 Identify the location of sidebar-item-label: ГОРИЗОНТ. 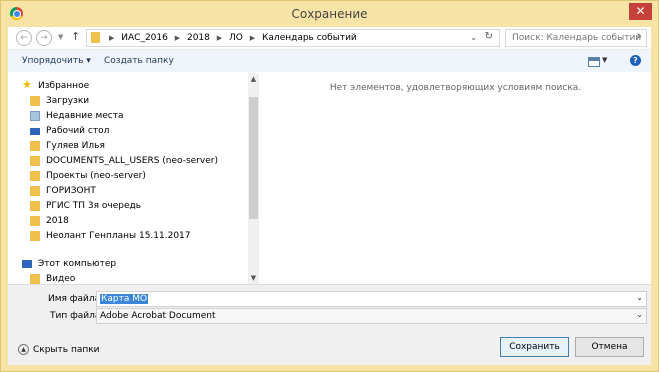
(71, 191).